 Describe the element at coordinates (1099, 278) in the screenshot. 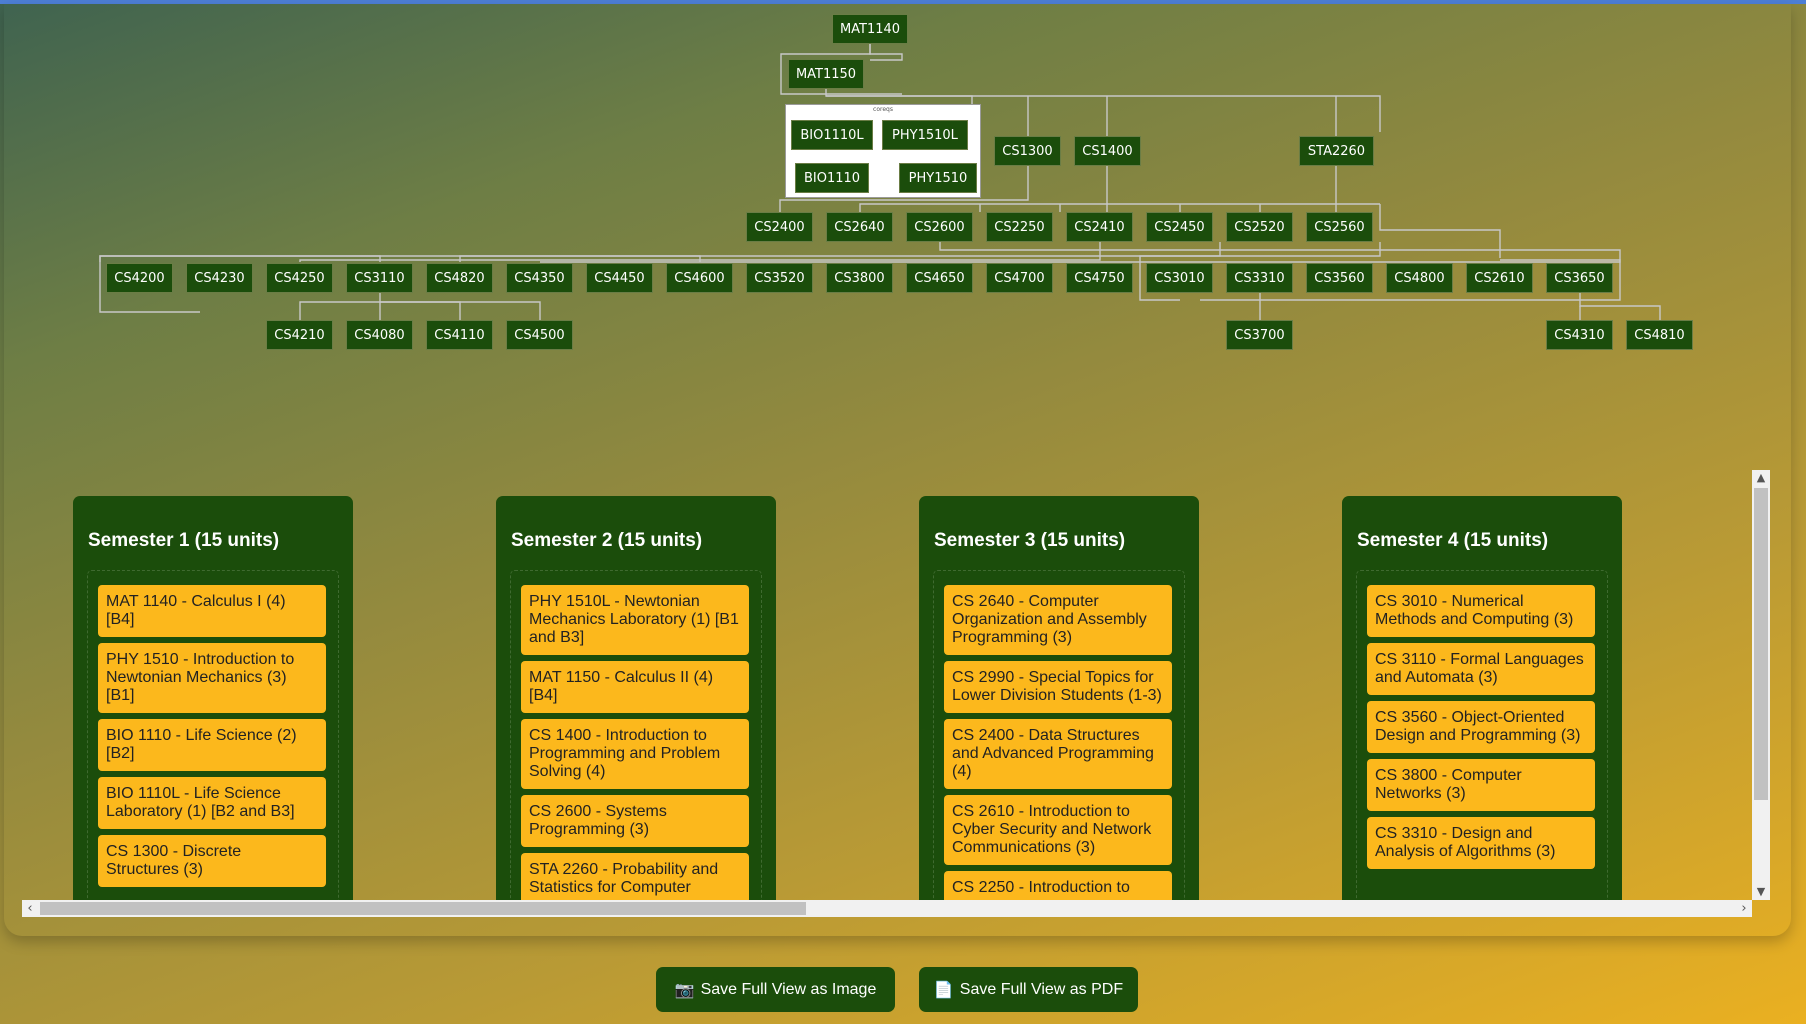

I see `node-cs4750: CS4750` at that location.